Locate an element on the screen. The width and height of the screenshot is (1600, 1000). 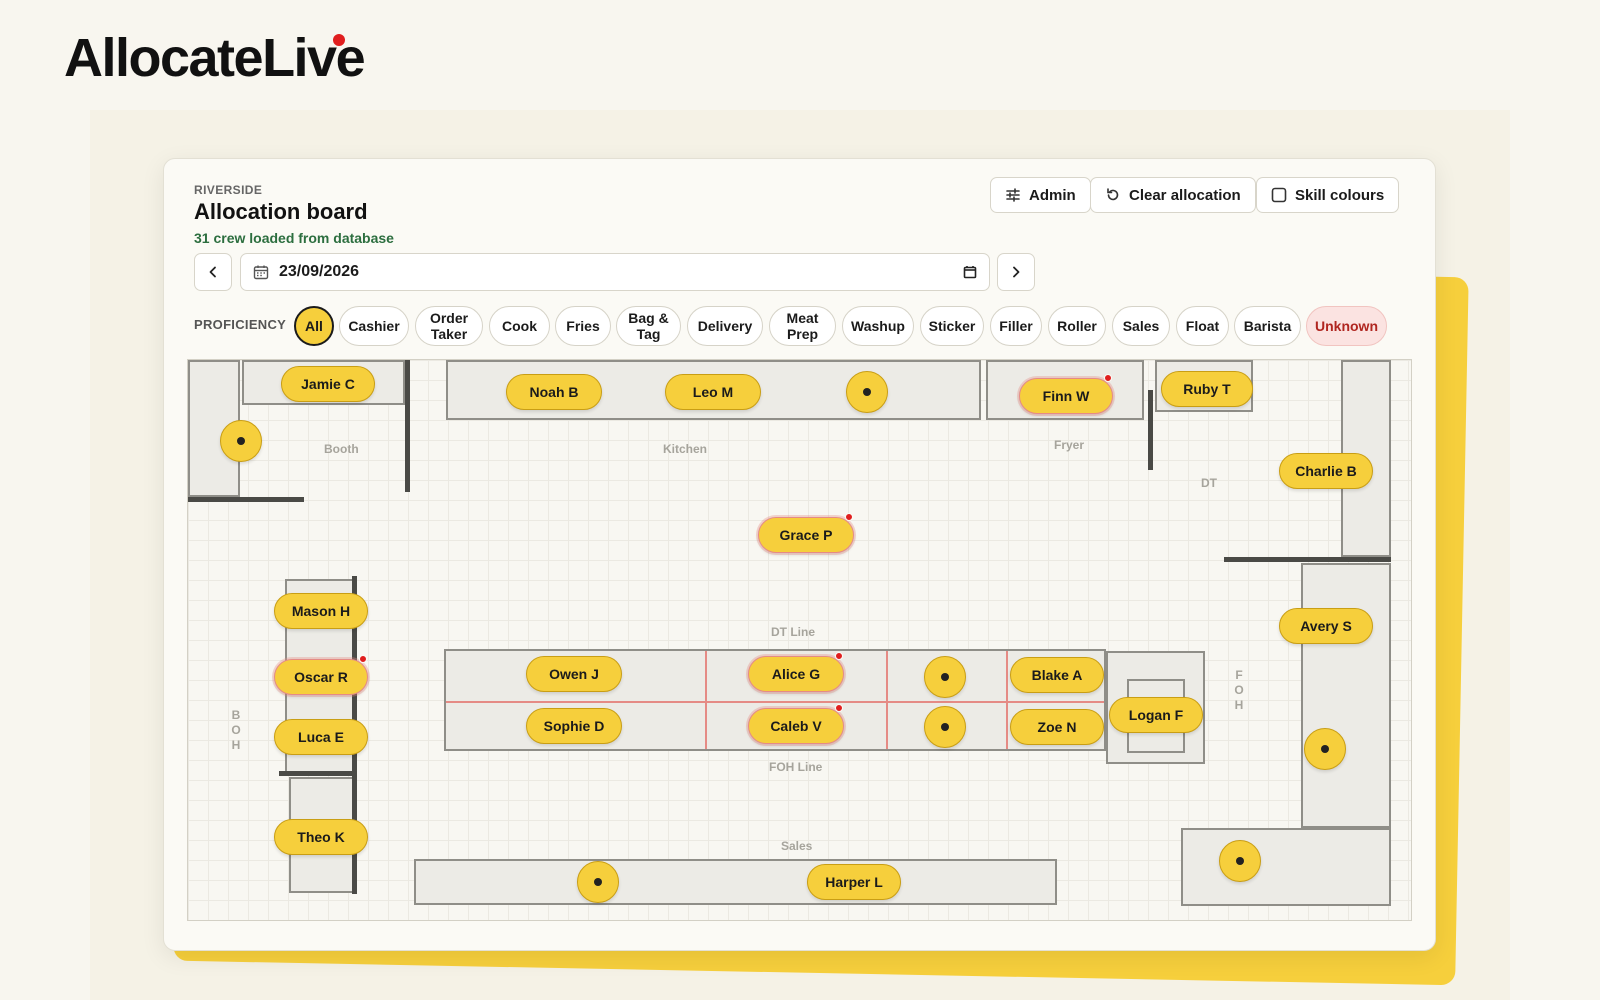
filter-cook: Cook is located at coordinates (519, 326).